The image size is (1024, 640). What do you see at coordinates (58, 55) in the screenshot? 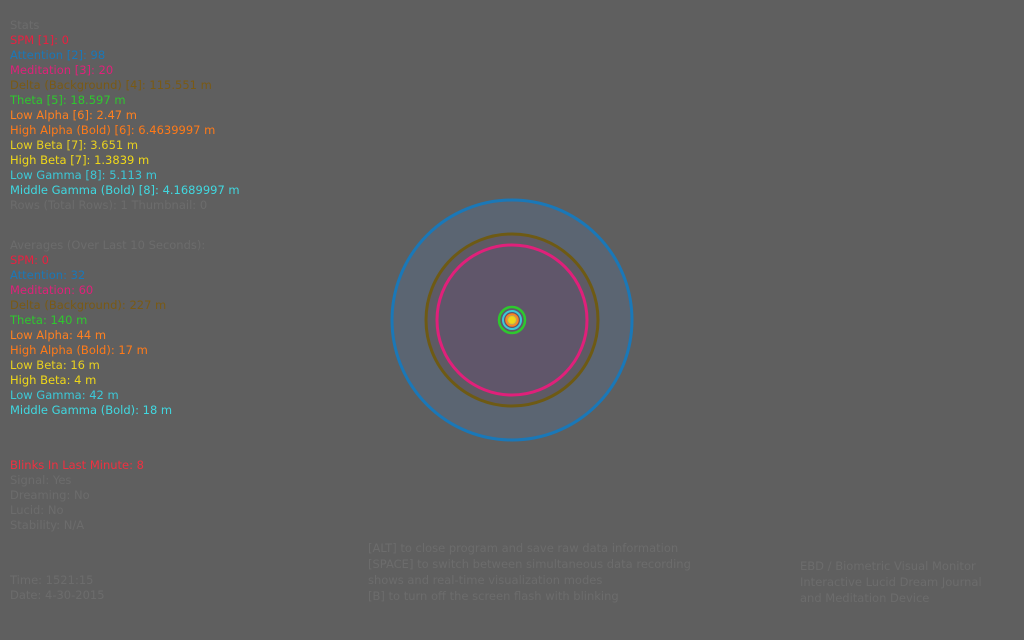
I see `stat-attention: Attention [2]: 98` at bounding box center [58, 55].